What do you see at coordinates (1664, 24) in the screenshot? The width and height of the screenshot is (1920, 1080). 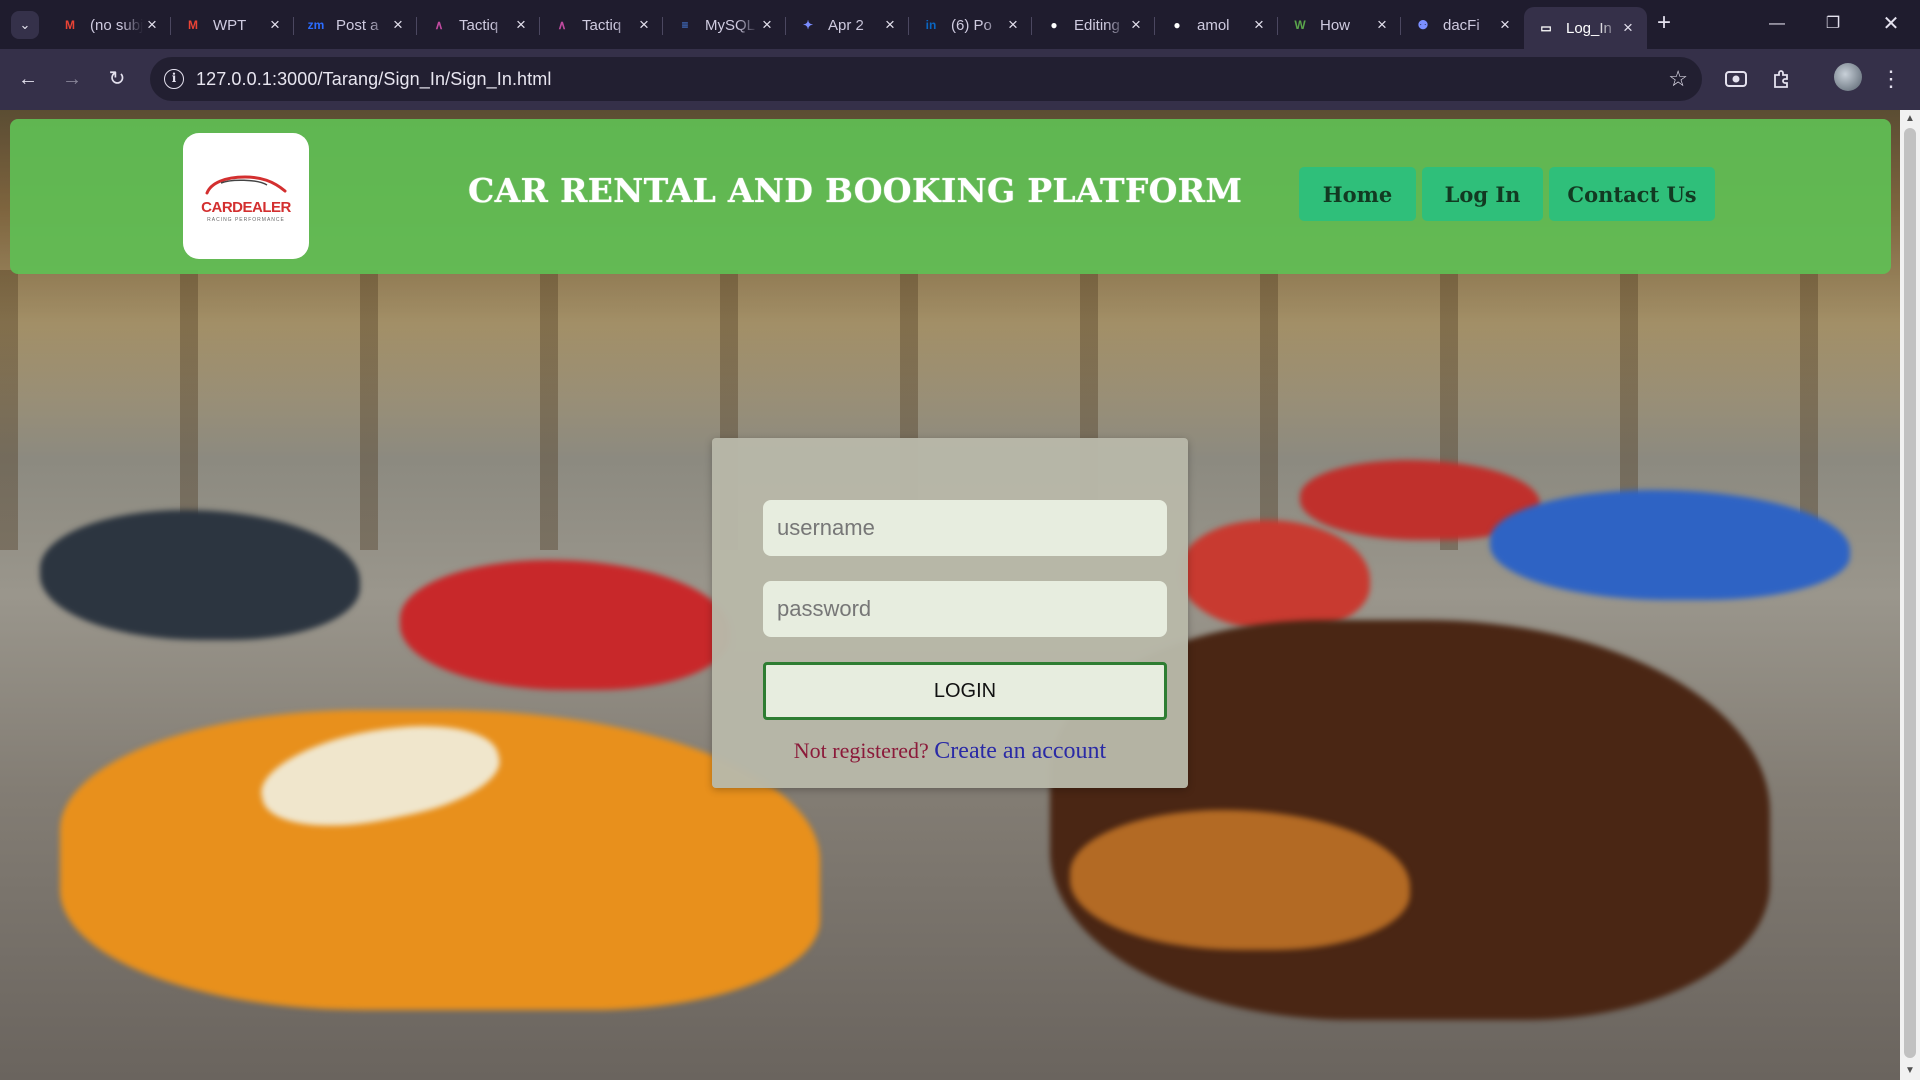 I see `new-tab-icon: +` at bounding box center [1664, 24].